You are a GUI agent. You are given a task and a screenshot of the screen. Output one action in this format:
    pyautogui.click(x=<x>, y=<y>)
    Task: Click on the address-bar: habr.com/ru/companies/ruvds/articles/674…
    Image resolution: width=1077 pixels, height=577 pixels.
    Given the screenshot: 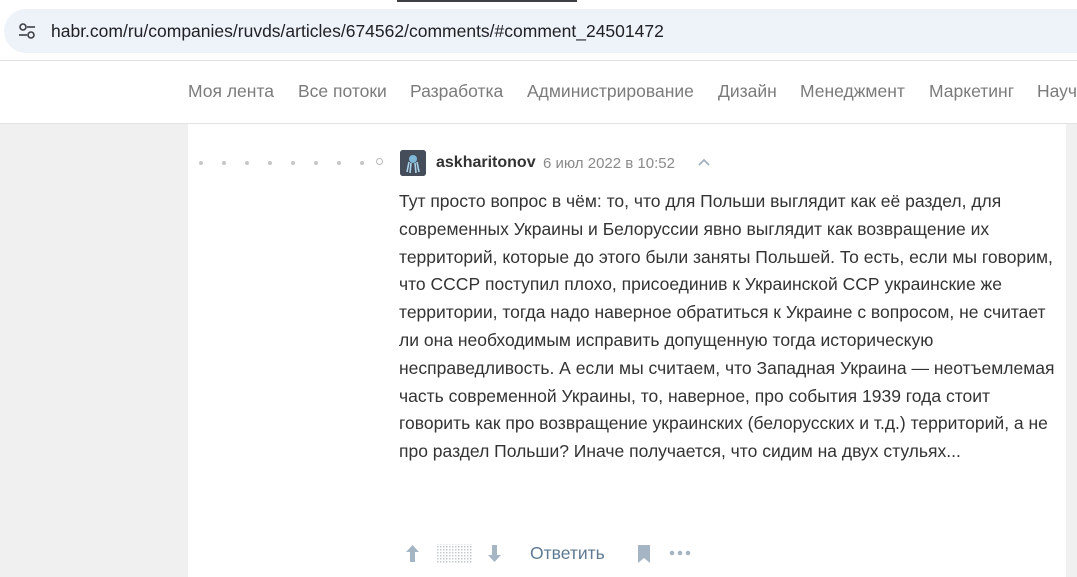 What is the action you would take?
    pyautogui.click(x=540, y=31)
    